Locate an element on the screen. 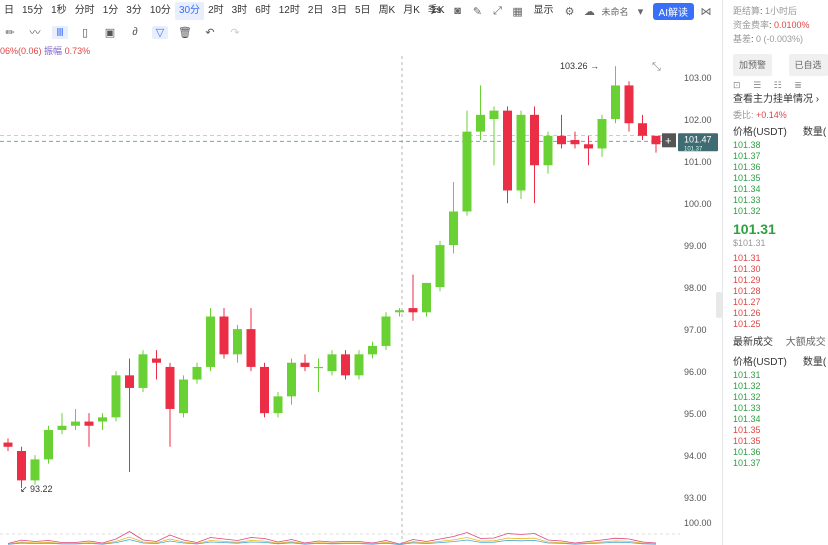 The width and height of the screenshot is (828, 545). ask-row: 101.38 is located at coordinates (775, 145).